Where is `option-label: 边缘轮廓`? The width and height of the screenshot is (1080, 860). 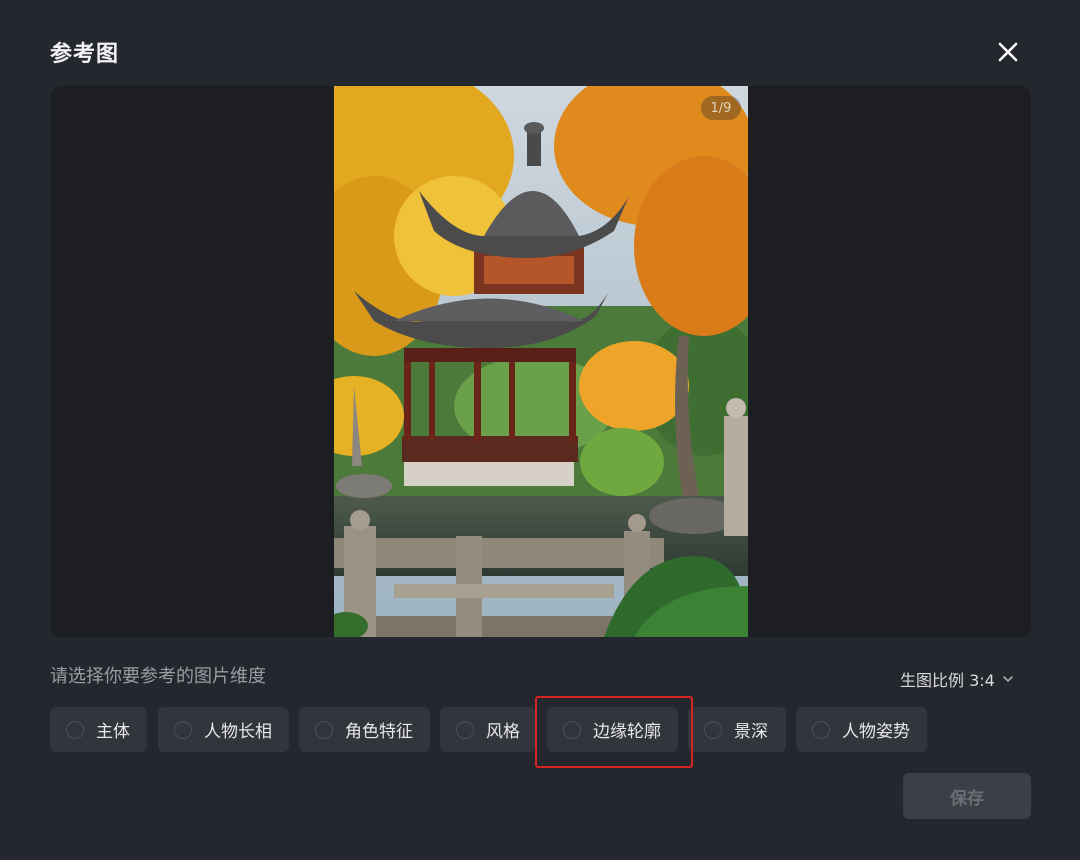
option-label: 边缘轮廓 is located at coordinates (627, 732).